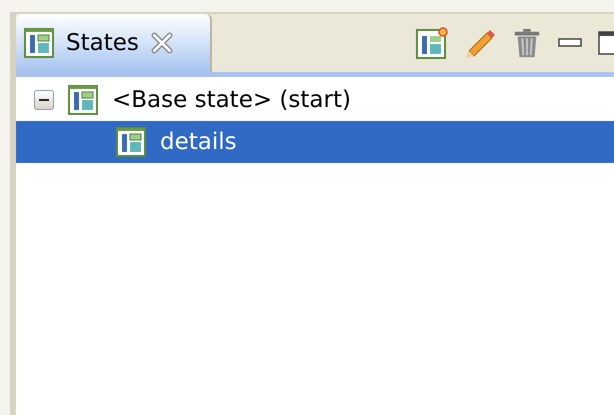 This screenshot has height=415, width=614. What do you see at coordinates (432, 43) in the screenshot?
I see `new-state-icon` at bounding box center [432, 43].